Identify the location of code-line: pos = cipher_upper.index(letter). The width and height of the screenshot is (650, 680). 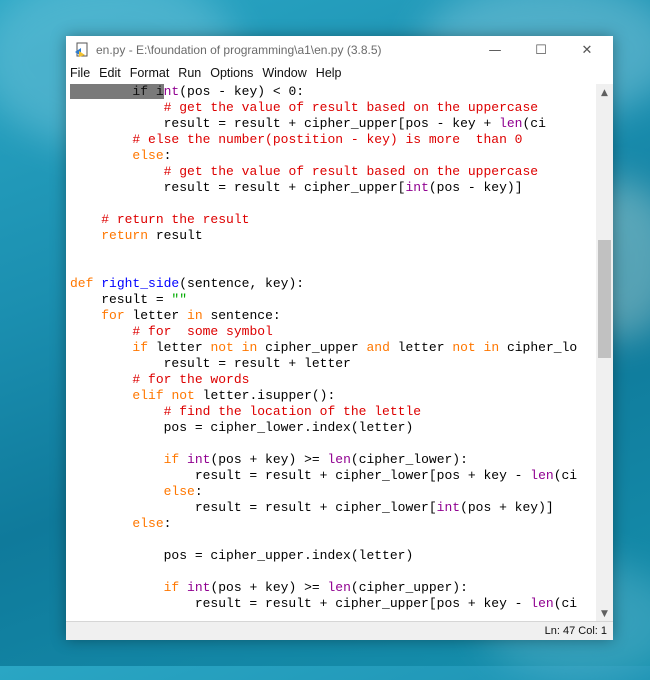
(331, 556).